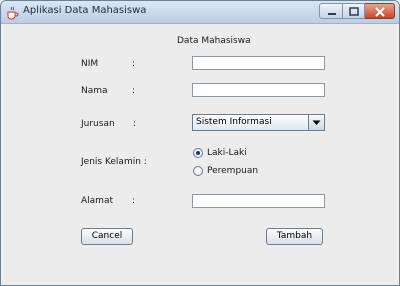 Image resolution: width=400 pixels, height=286 pixels. What do you see at coordinates (214, 41) in the screenshot?
I see `form-heading: Data Mahasiswa` at bounding box center [214, 41].